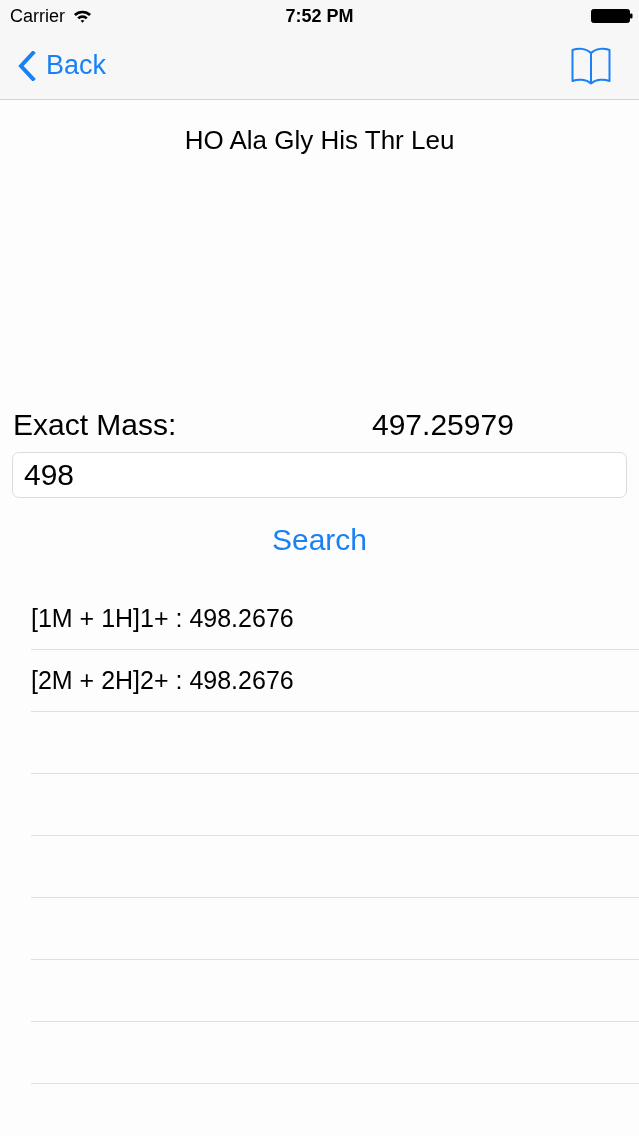 Image resolution: width=639 pixels, height=1136 pixels. I want to click on back-button: Back, so click(62, 65).